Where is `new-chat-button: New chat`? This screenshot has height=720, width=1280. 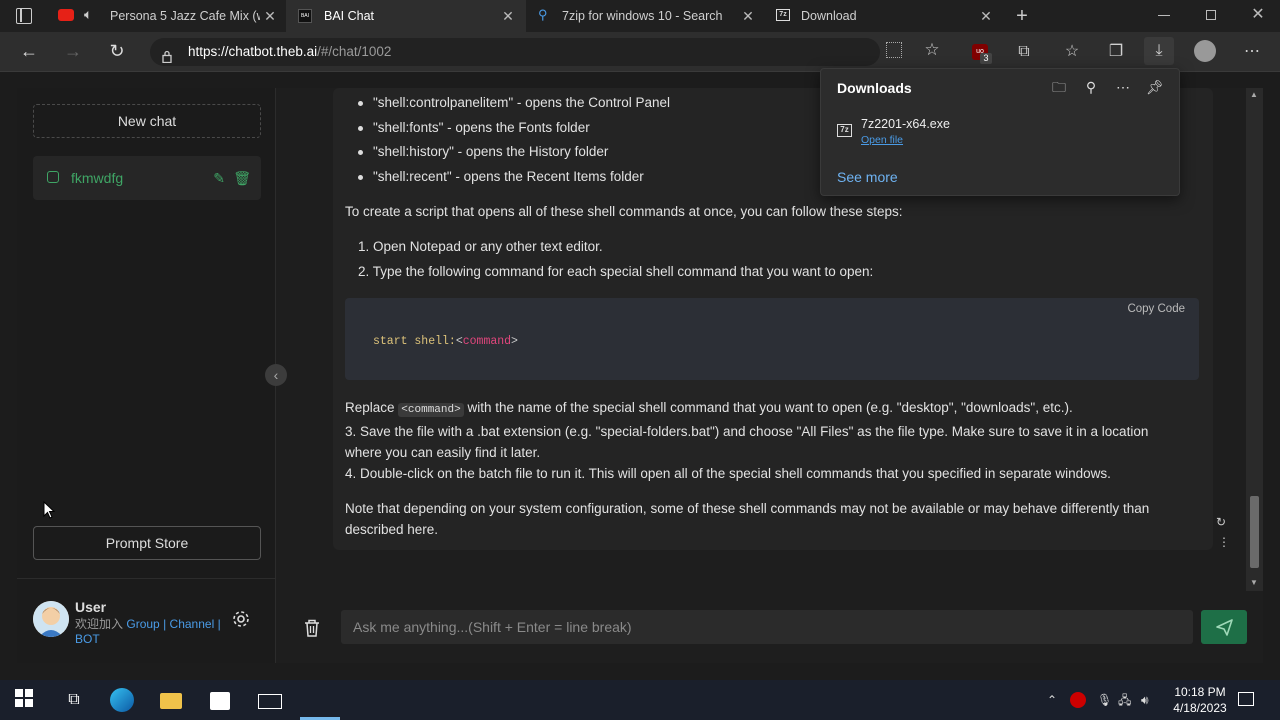
new-chat-button: New chat is located at coordinates (147, 121).